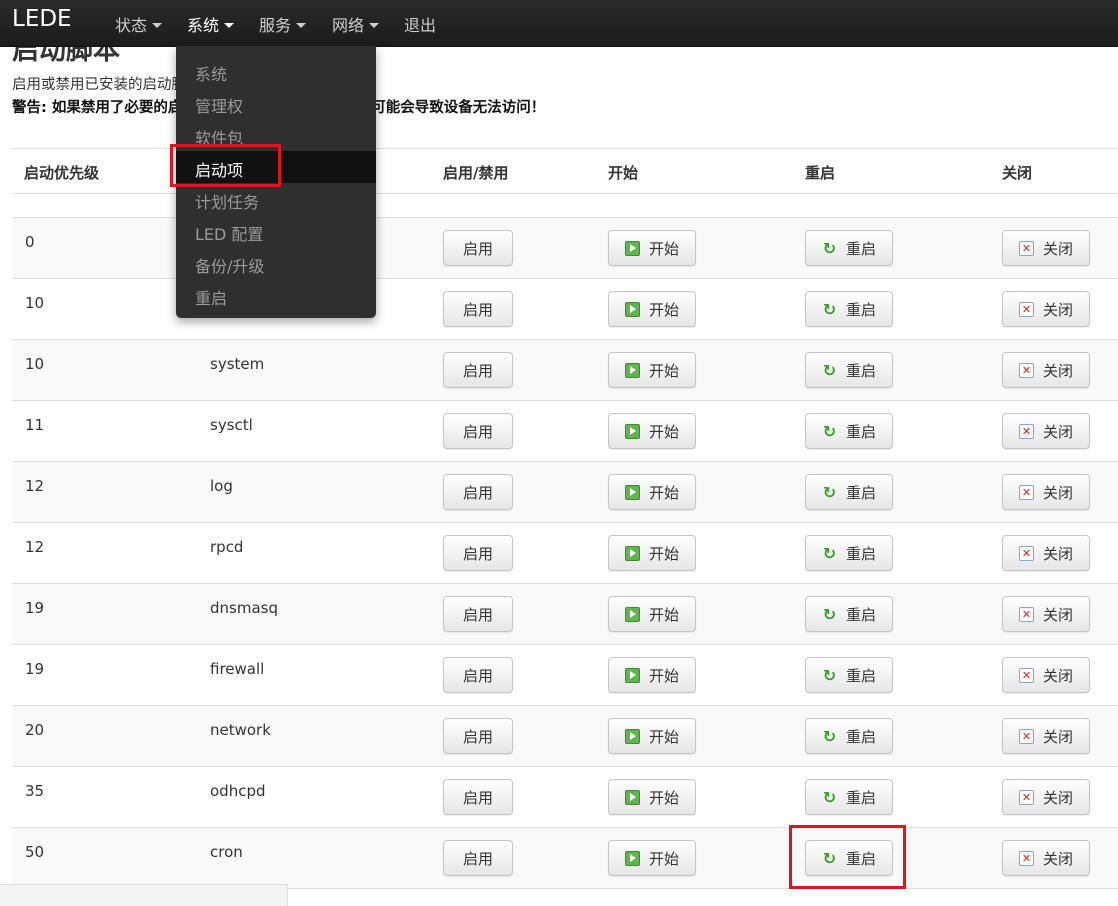 Image resolution: width=1118 pixels, height=906 pixels. What do you see at coordinates (35, 547) in the screenshot?
I see `cell-priority: 12` at bounding box center [35, 547].